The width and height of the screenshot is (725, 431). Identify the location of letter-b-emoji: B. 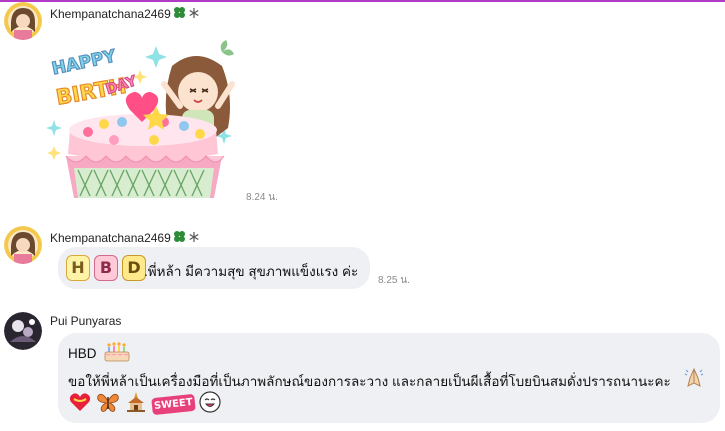
(106, 268).